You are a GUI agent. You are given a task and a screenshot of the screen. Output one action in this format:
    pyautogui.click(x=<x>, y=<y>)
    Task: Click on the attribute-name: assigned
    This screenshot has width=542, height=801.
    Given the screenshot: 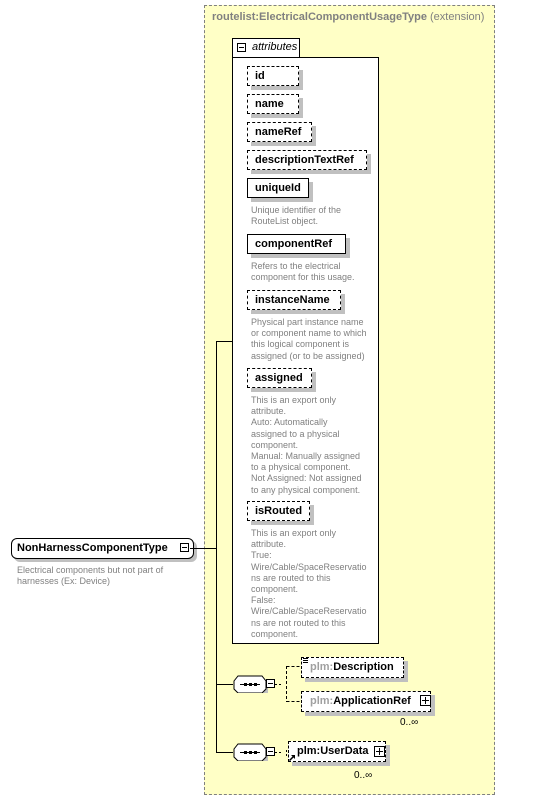 What is the action you would take?
    pyautogui.click(x=279, y=378)
    